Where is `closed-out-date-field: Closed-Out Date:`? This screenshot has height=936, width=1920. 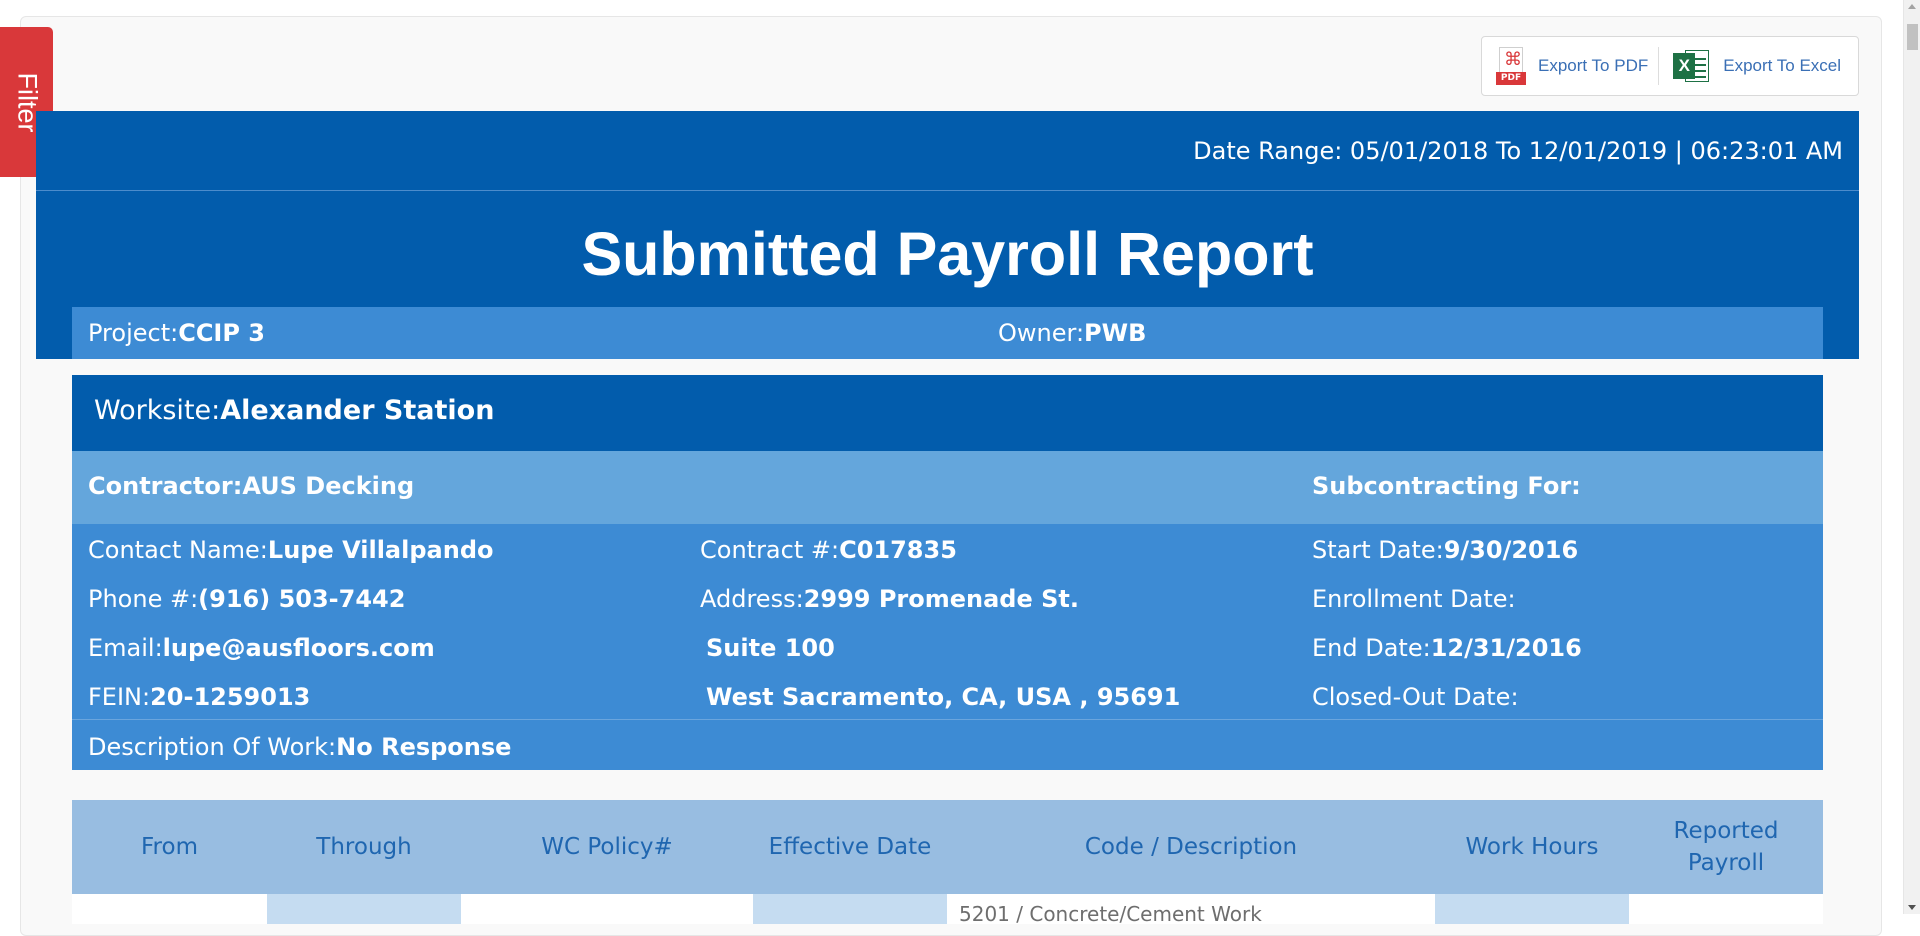 closed-out-date-field: Closed-Out Date: is located at coordinates (1415, 697).